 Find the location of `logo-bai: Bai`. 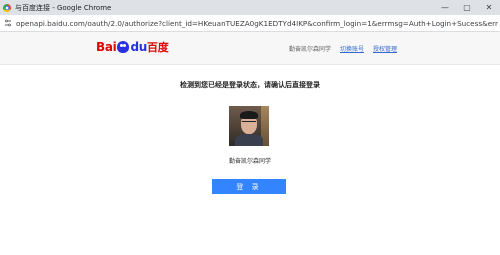

logo-bai: Bai is located at coordinates (106, 47).